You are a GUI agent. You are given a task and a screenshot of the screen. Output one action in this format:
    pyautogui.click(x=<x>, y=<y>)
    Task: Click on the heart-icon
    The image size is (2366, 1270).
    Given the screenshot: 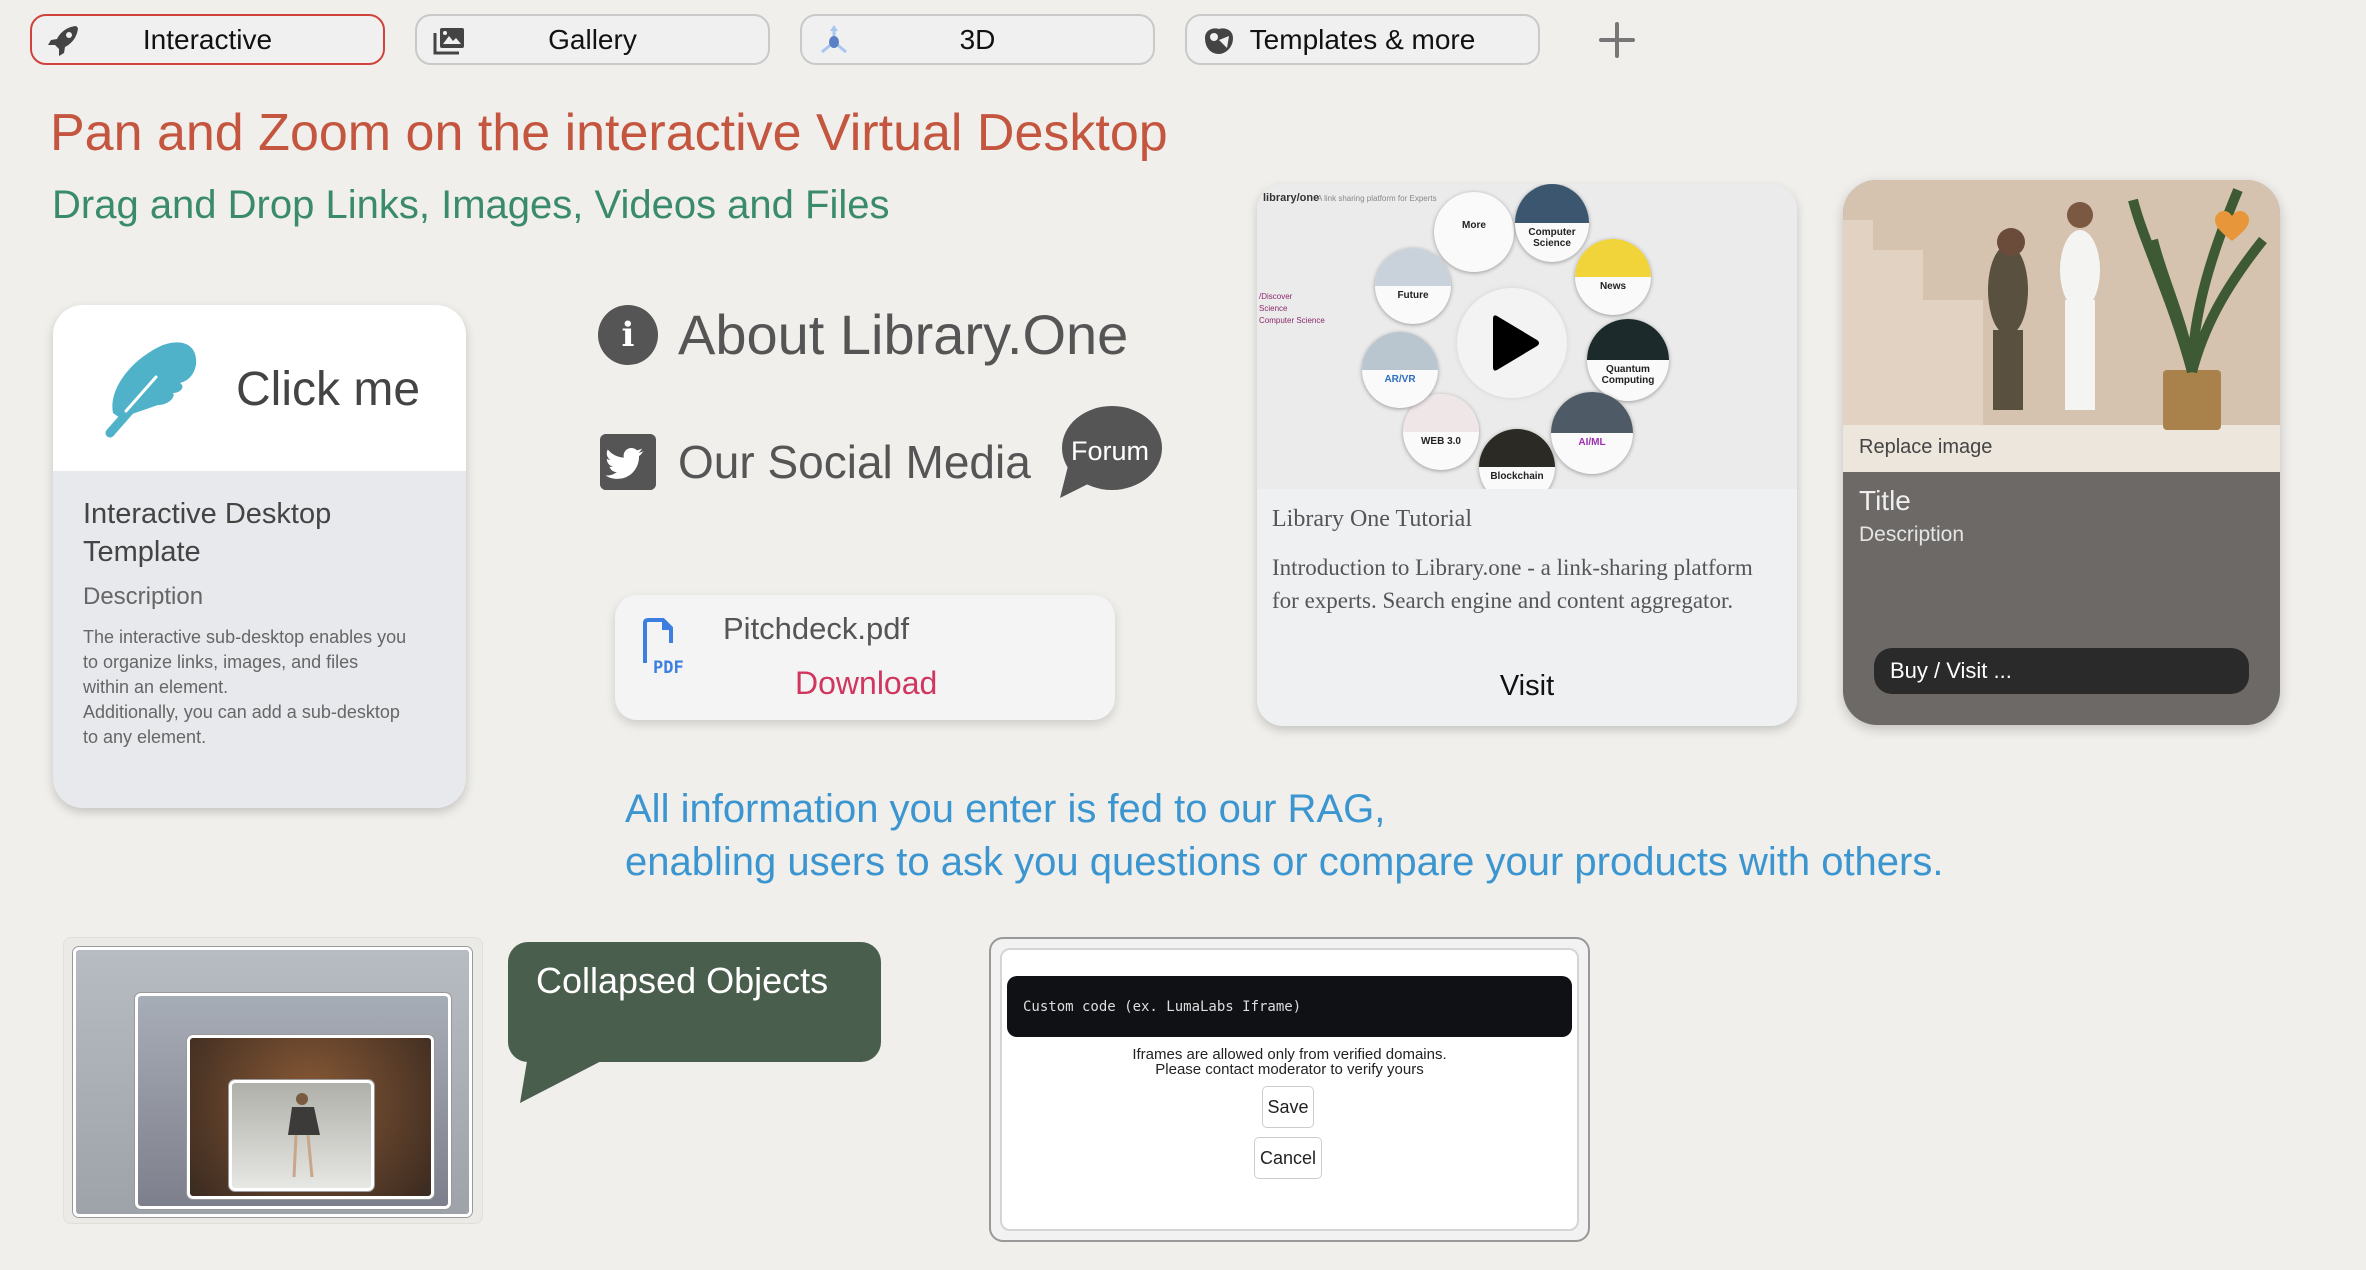 What is the action you would take?
    pyautogui.click(x=2232, y=226)
    